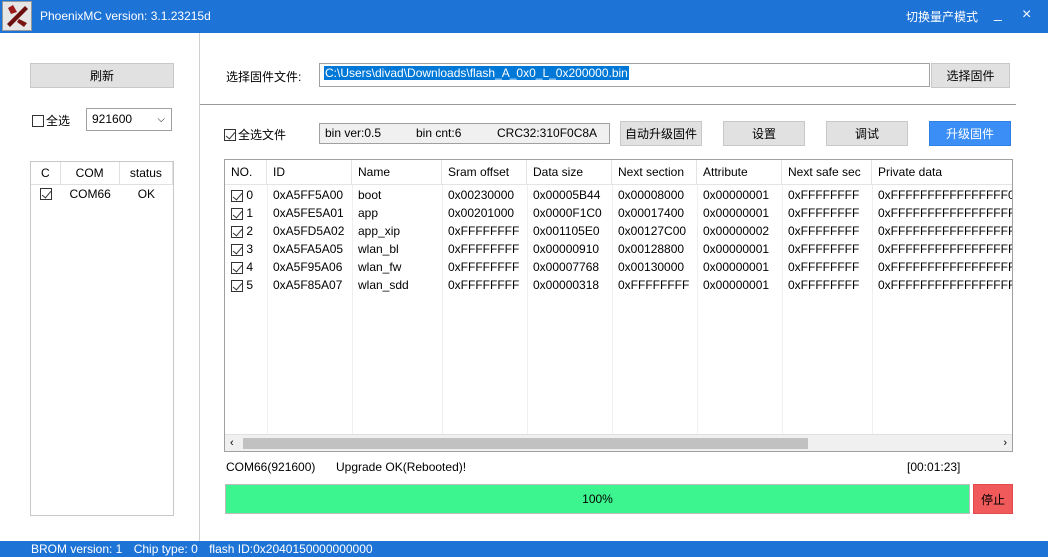  What do you see at coordinates (942, 16) in the screenshot?
I see `mode-switch-link: 切换量产模式` at bounding box center [942, 16].